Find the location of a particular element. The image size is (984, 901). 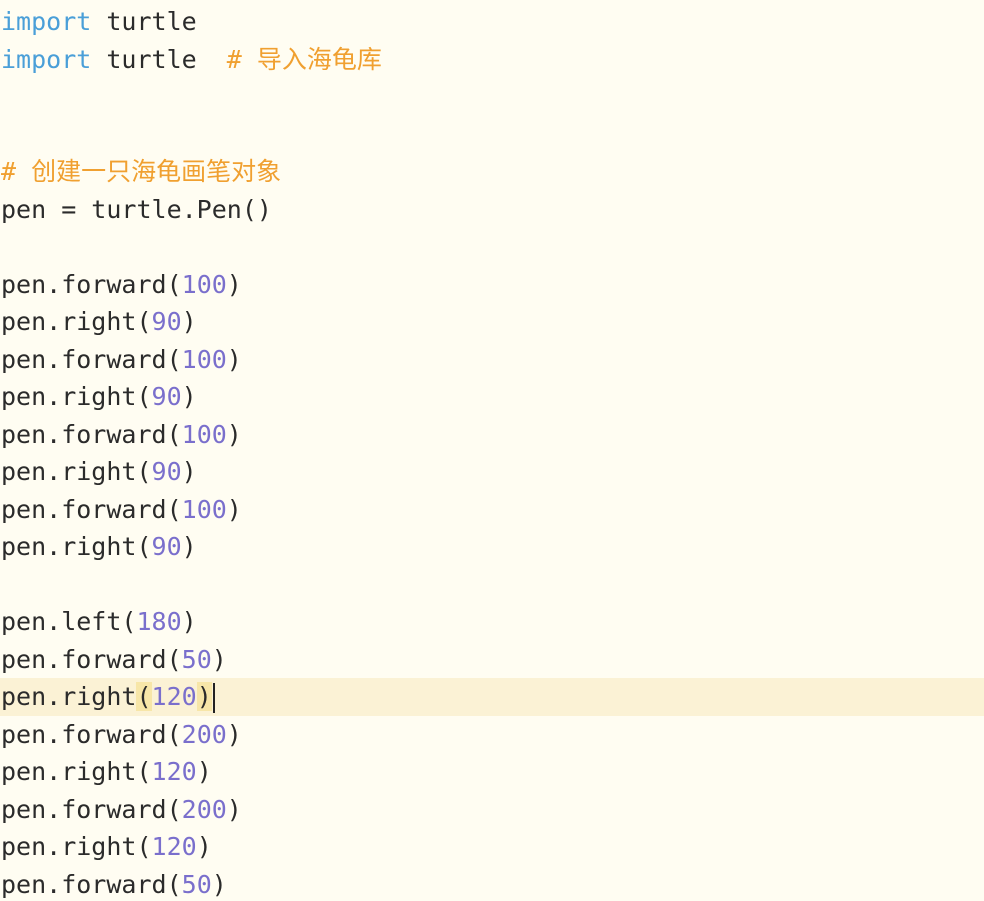

function-call: pen.left is located at coordinates (61, 621).